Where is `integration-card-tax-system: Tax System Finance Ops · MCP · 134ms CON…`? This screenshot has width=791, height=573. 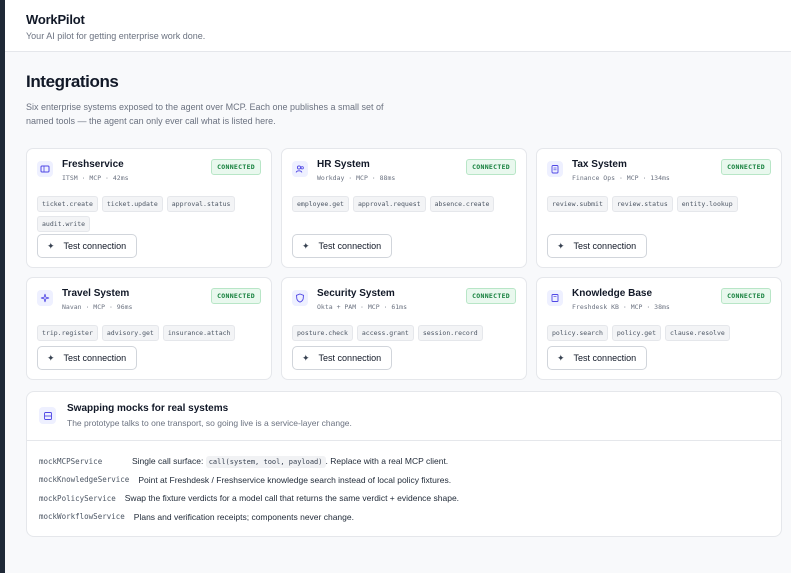 integration-card-tax-system: Tax System Finance Ops · MCP · 134ms CON… is located at coordinates (659, 208).